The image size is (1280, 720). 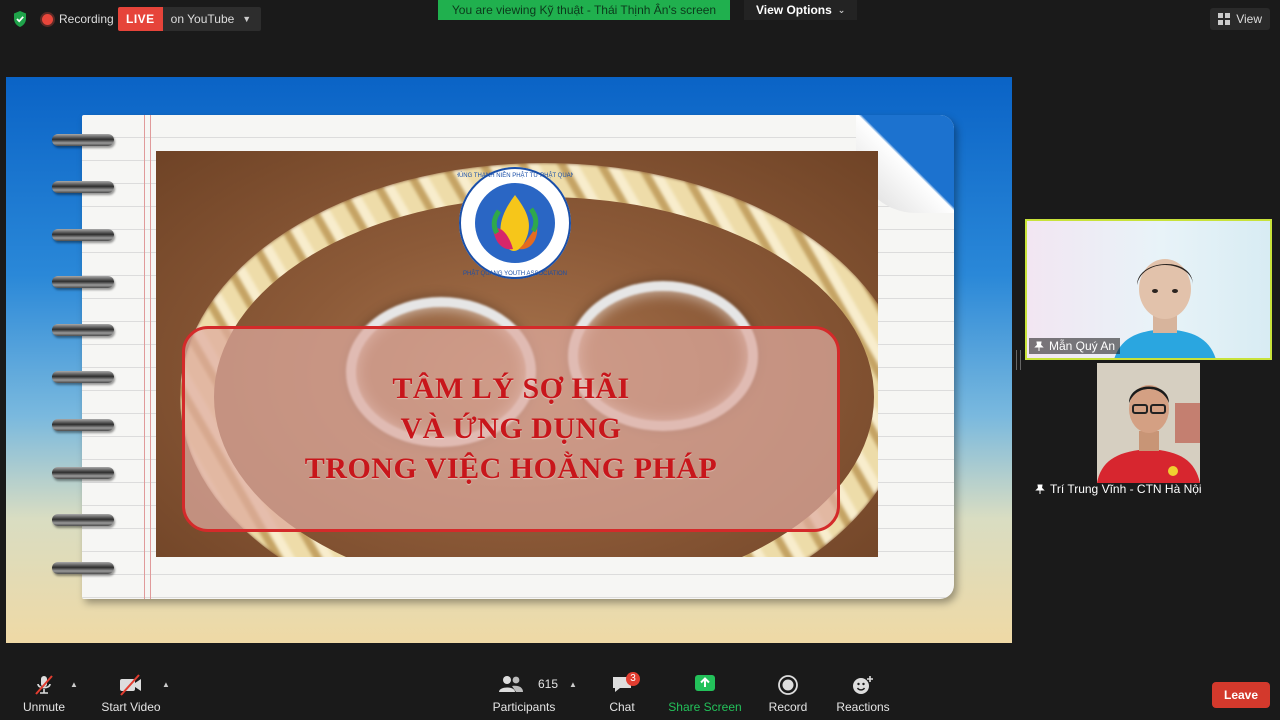 I want to click on participants-icon, so click(x=511, y=684).